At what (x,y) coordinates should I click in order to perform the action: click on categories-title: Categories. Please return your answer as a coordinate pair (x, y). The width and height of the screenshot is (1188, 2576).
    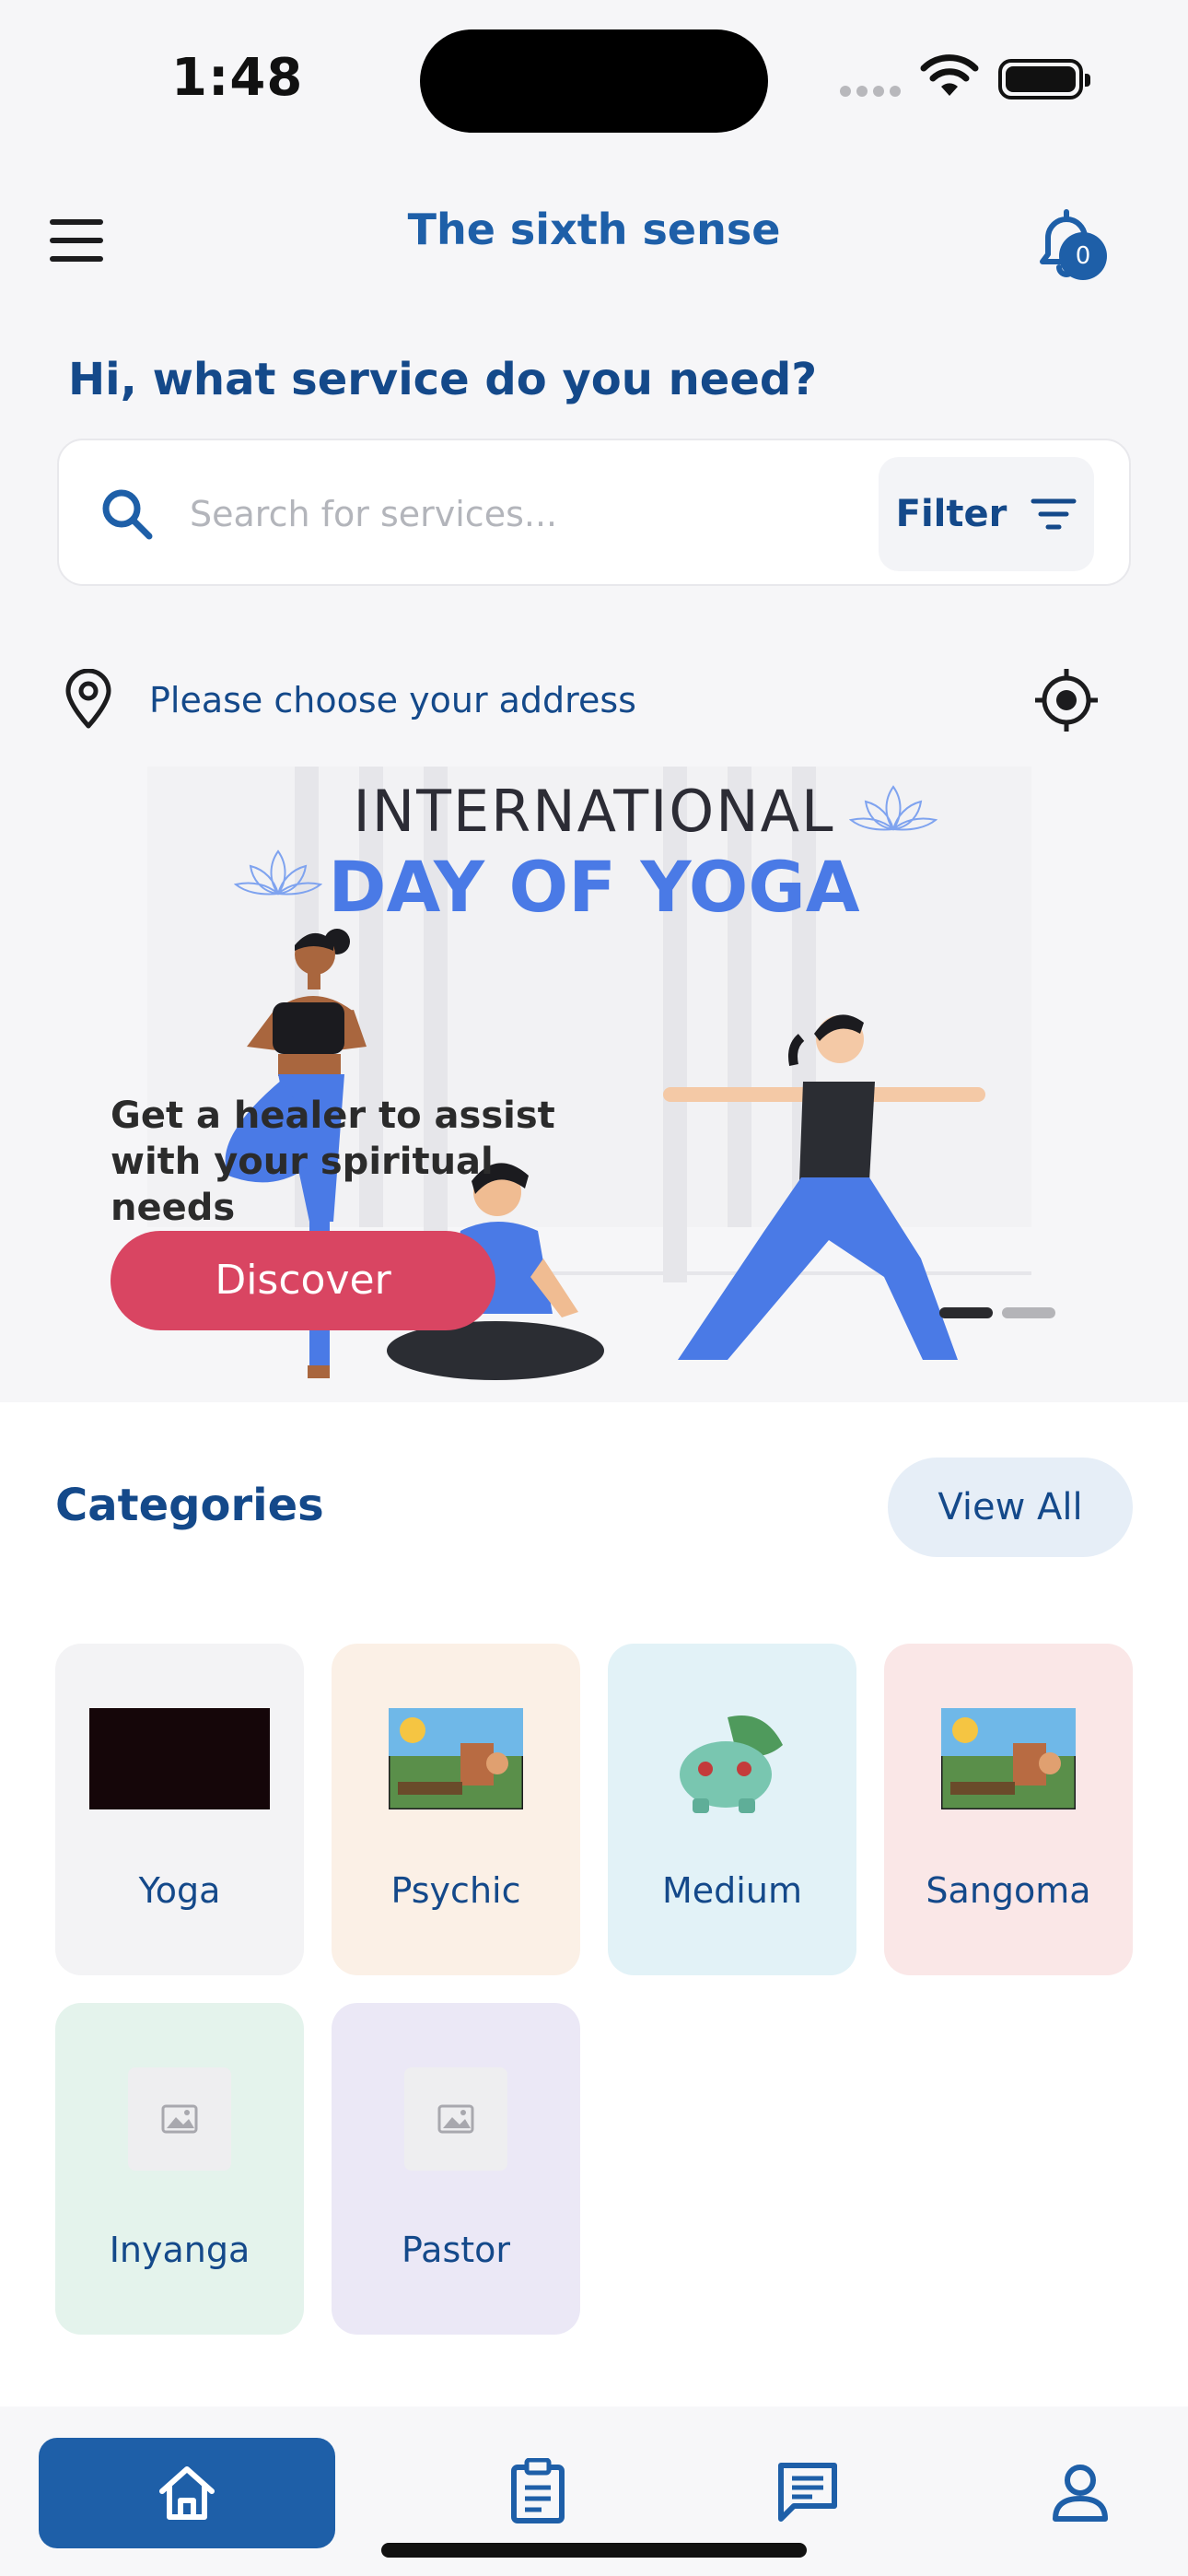
    Looking at the image, I should click on (189, 1505).